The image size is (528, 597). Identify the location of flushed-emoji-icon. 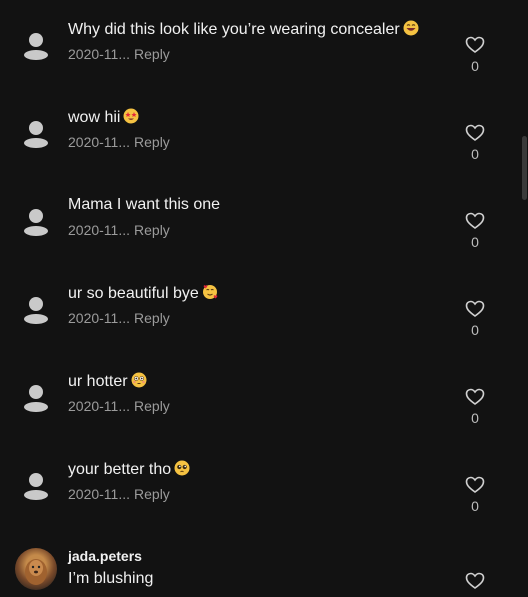
(139, 380).